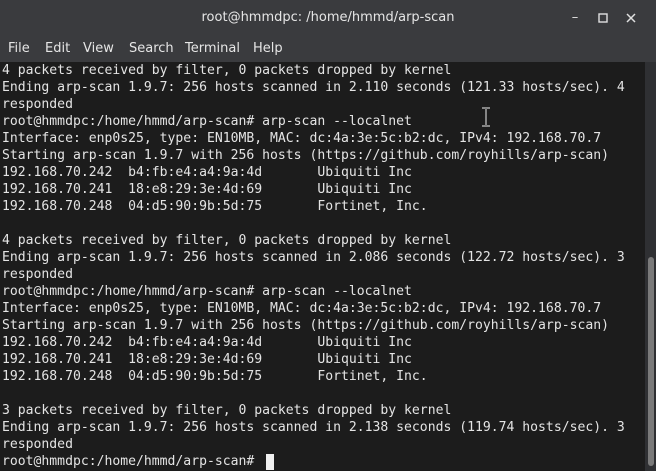  What do you see at coordinates (651, 361) in the screenshot?
I see `scrollbar-thumb` at bounding box center [651, 361].